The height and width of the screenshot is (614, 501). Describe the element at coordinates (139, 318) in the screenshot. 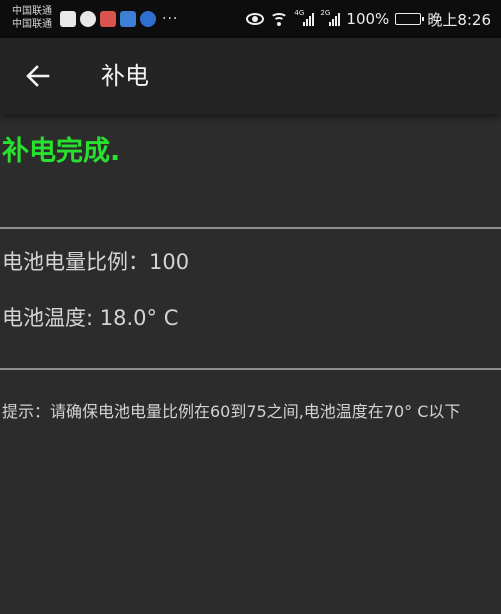

I see `battery-temperature-value: 18.0° C` at that location.